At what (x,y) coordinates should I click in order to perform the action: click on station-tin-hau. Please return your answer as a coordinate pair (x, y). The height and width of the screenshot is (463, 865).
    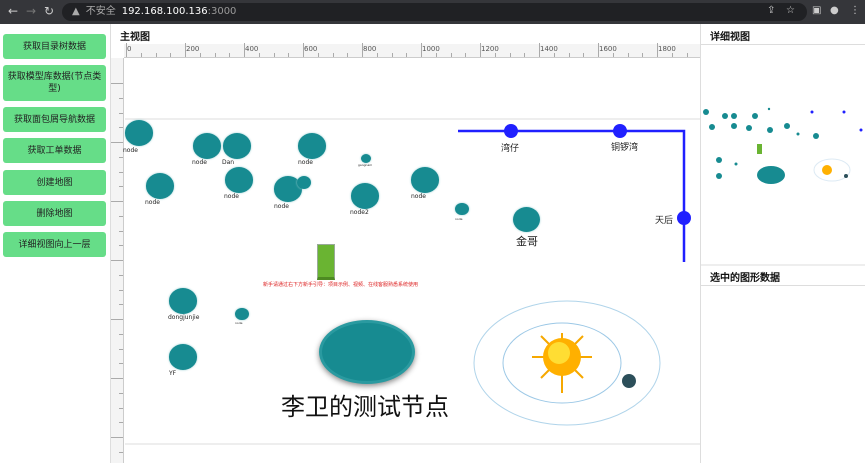
    Looking at the image, I should click on (684, 218).